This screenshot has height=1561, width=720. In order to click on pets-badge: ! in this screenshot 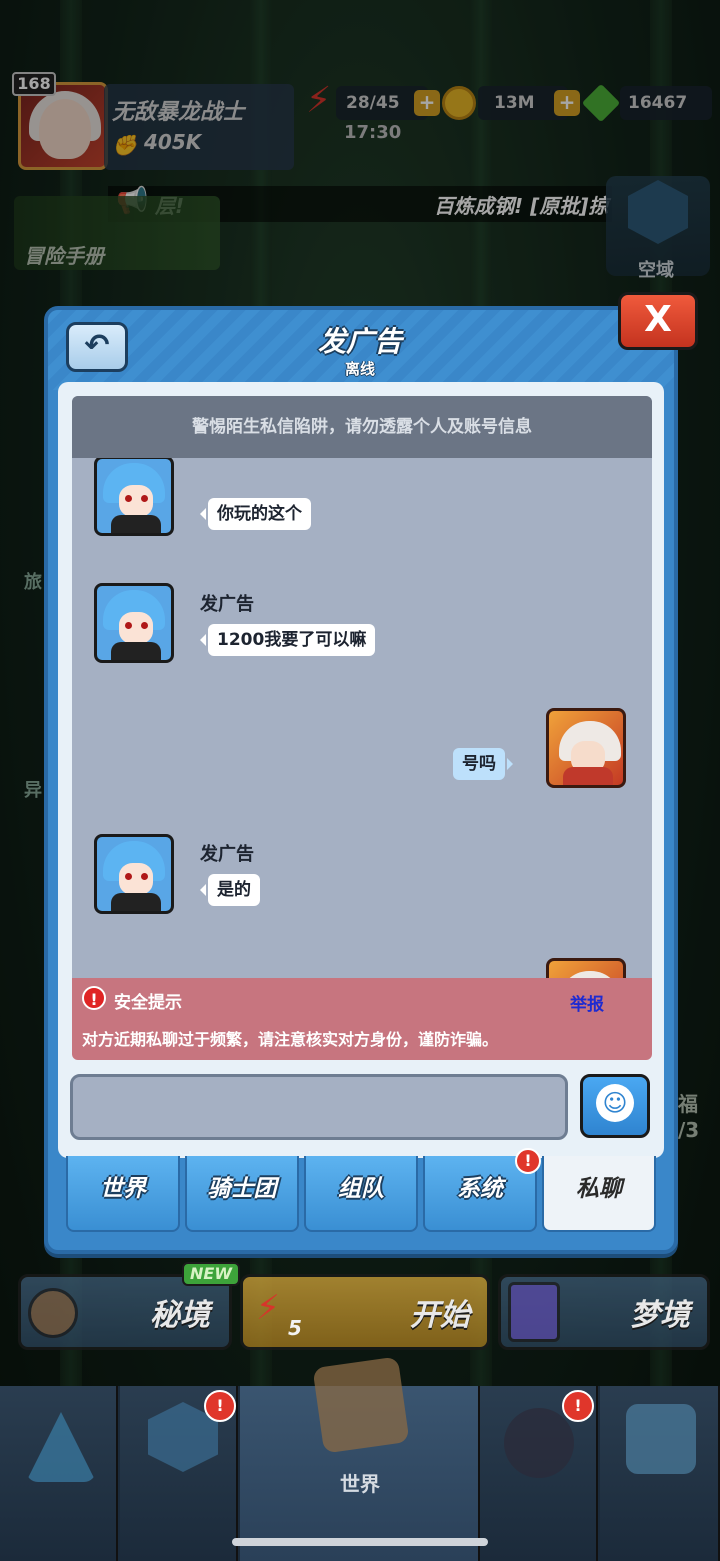, I will do `click(578, 1406)`.